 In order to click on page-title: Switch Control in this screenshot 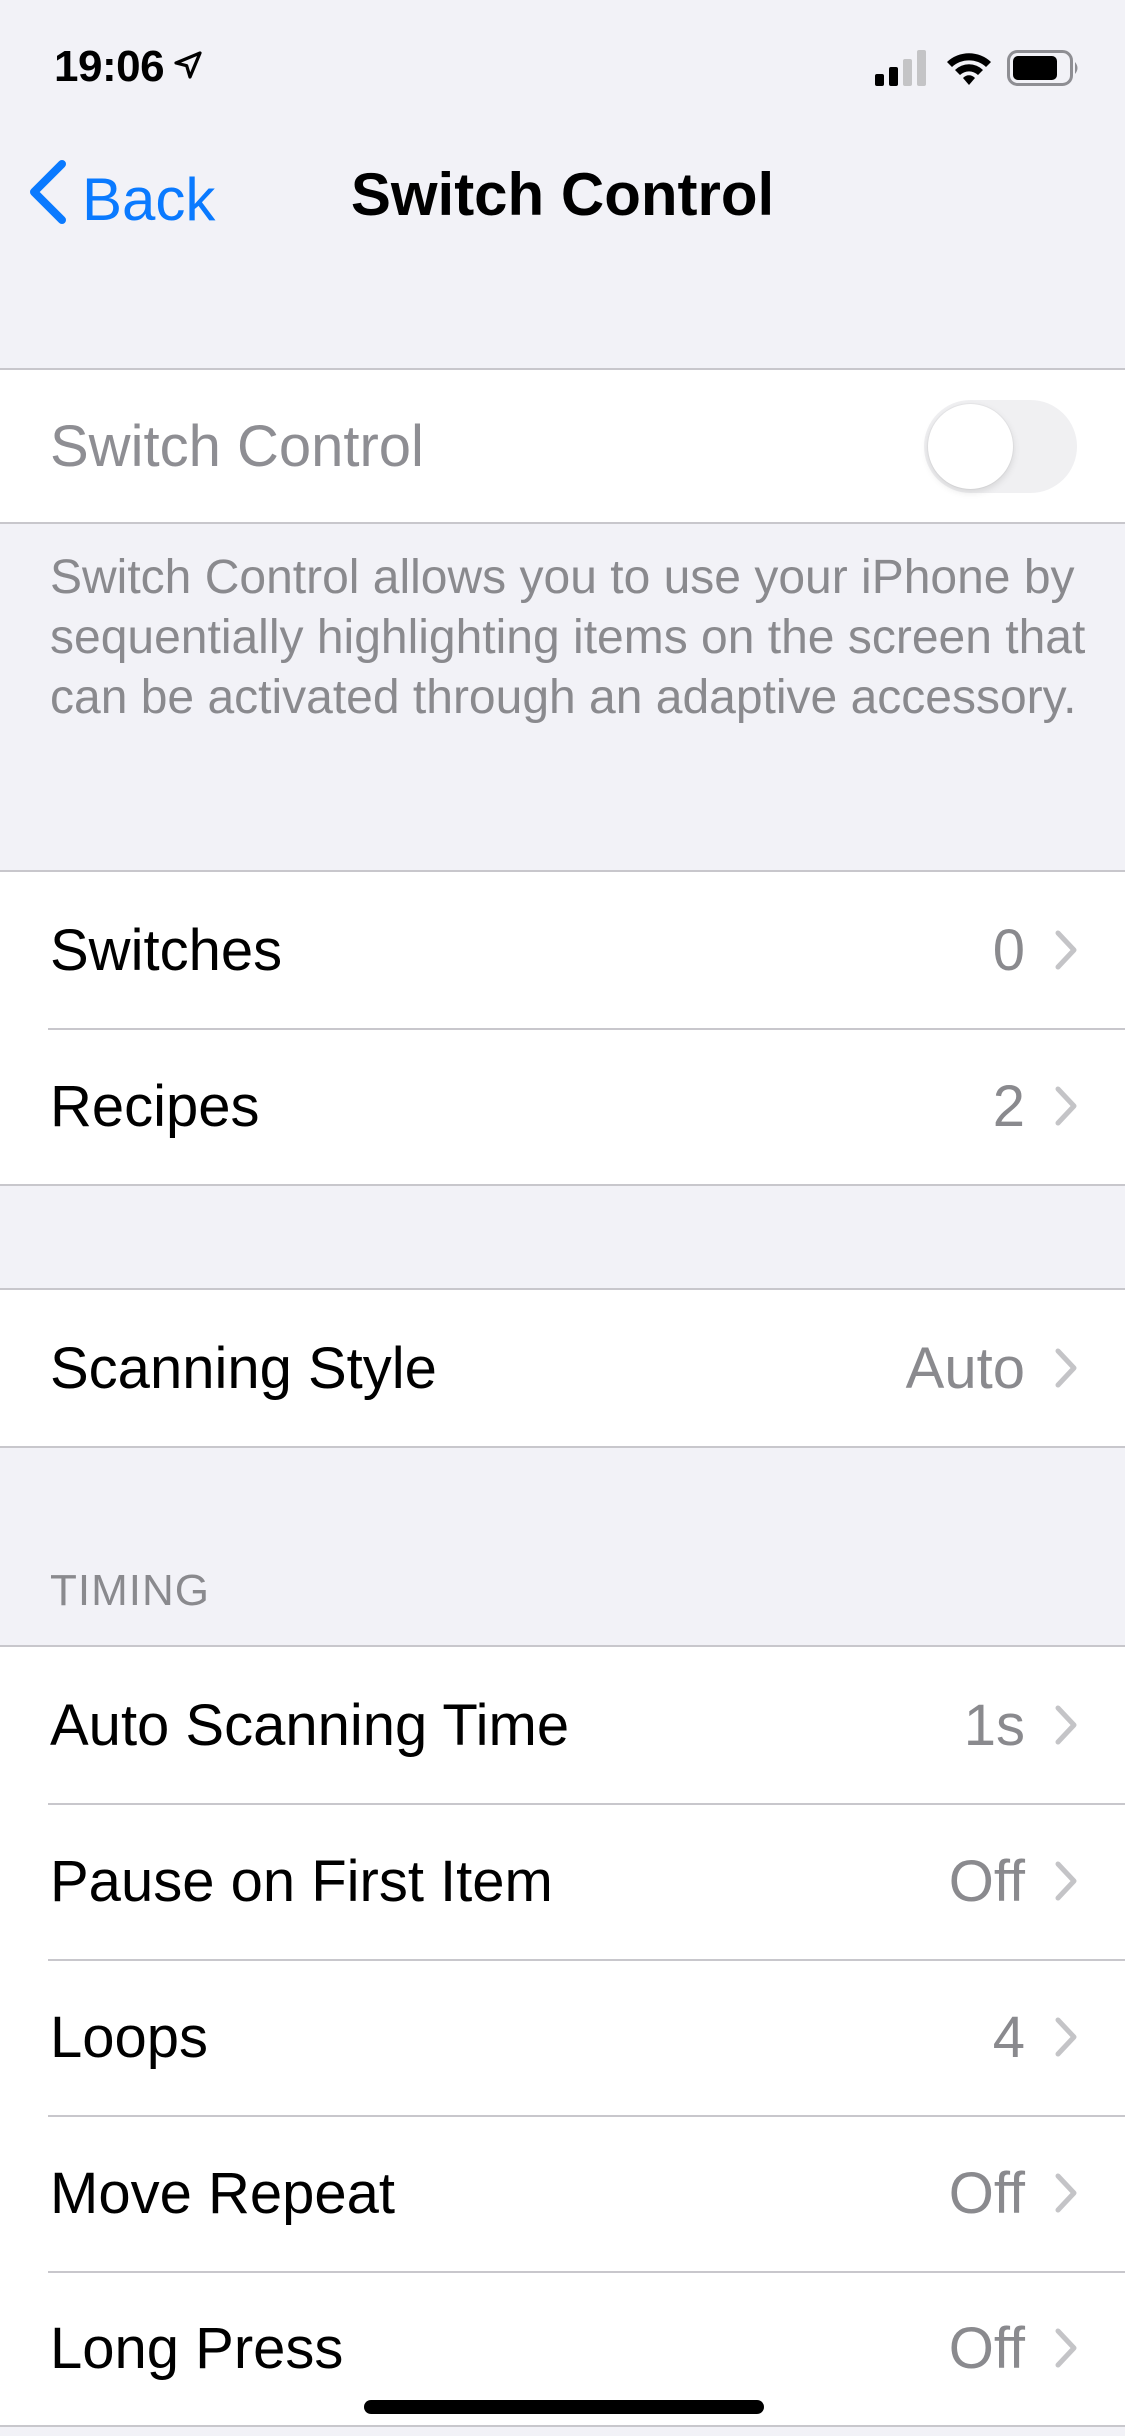, I will do `click(562, 194)`.